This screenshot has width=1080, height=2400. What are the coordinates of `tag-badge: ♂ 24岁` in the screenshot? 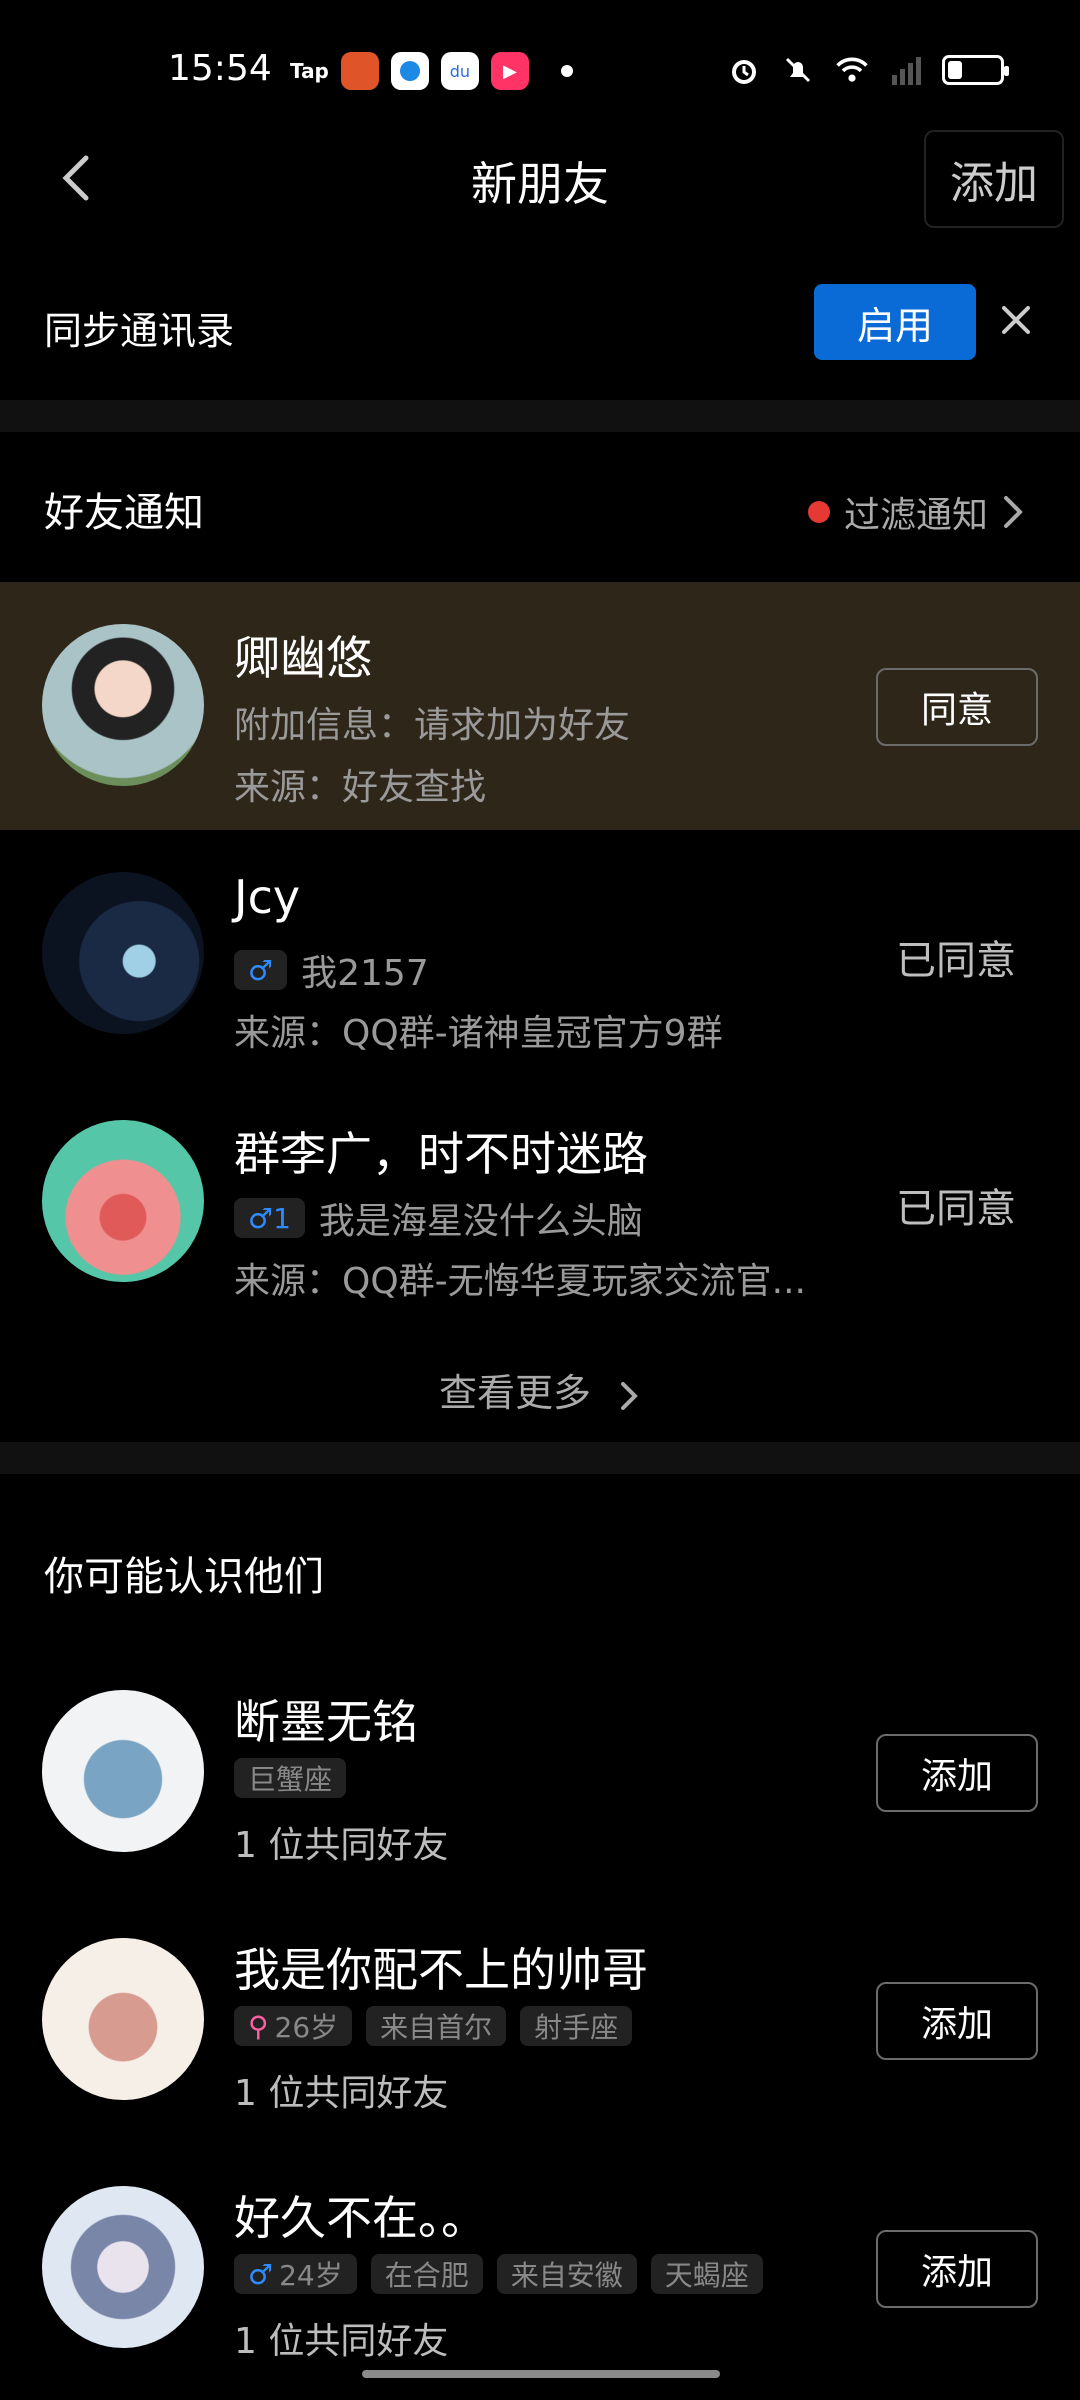 It's located at (295, 2274).